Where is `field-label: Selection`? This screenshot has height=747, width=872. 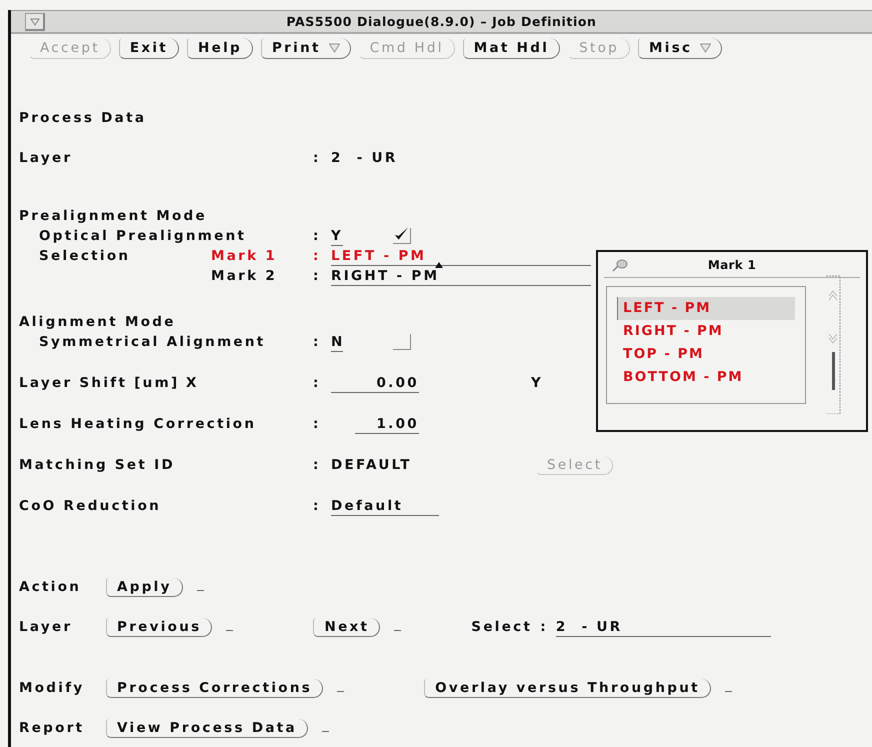 field-label: Selection is located at coordinates (84, 256).